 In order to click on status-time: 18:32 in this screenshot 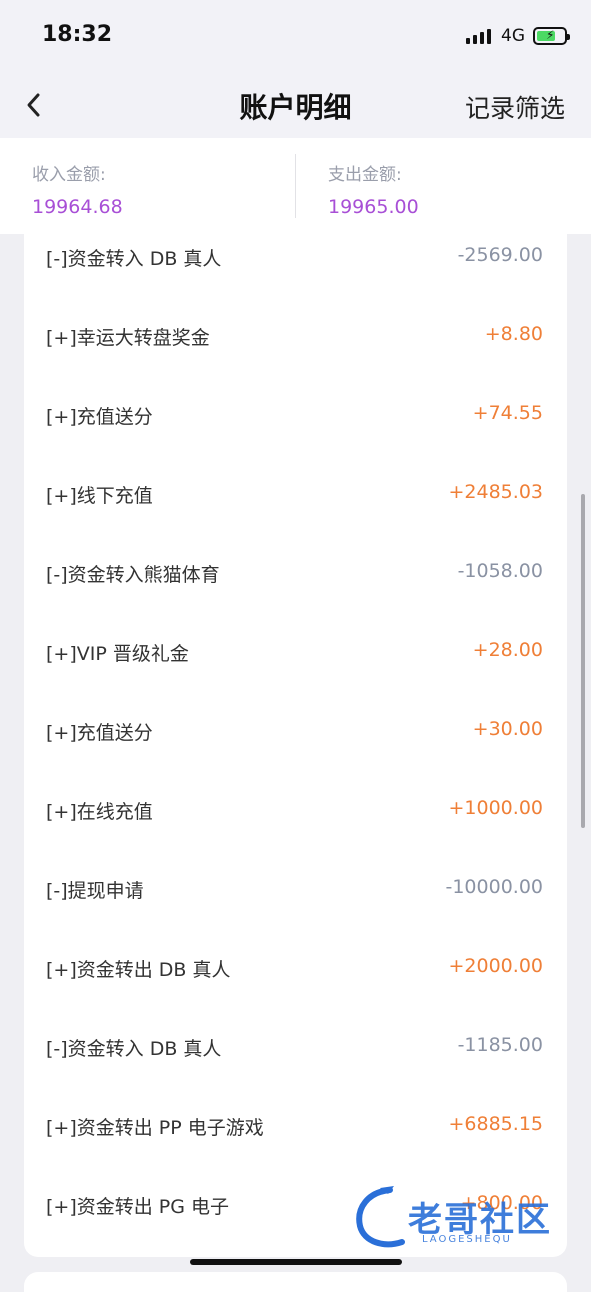, I will do `click(77, 34)`.